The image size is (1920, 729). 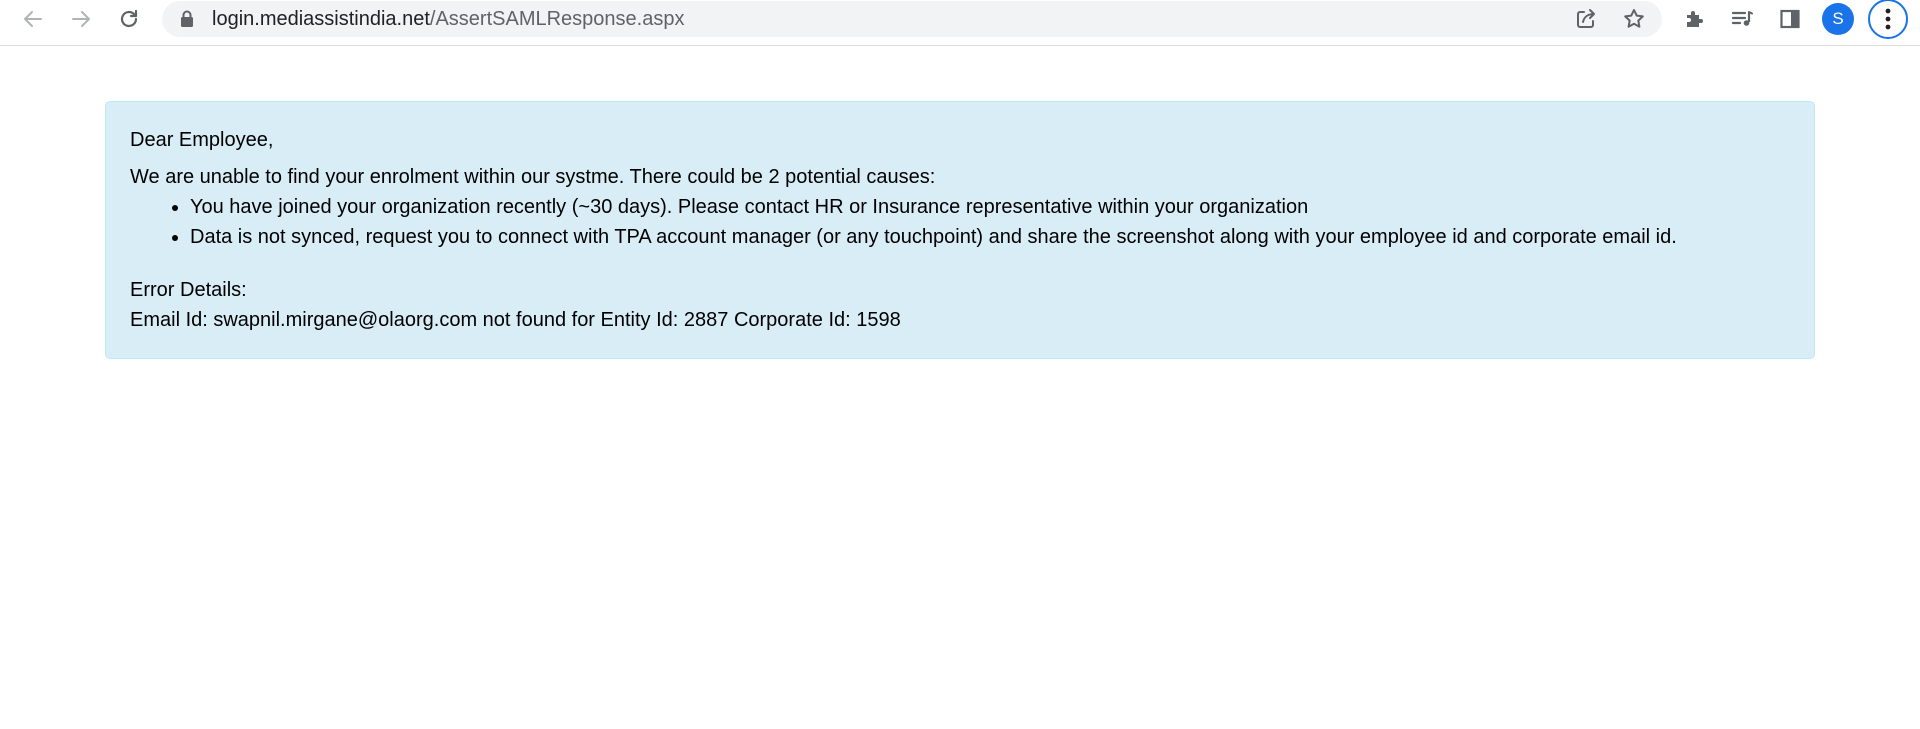 I want to click on back-button, so click(x=33, y=19).